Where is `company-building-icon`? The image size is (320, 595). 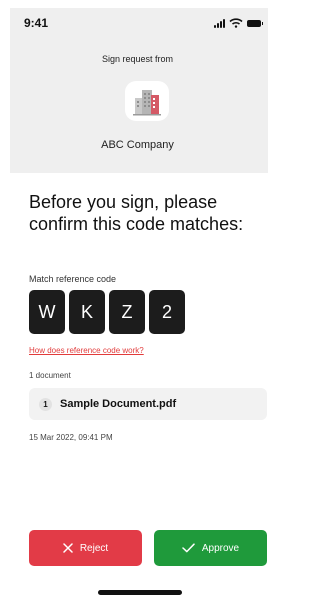
company-building-icon is located at coordinates (147, 103).